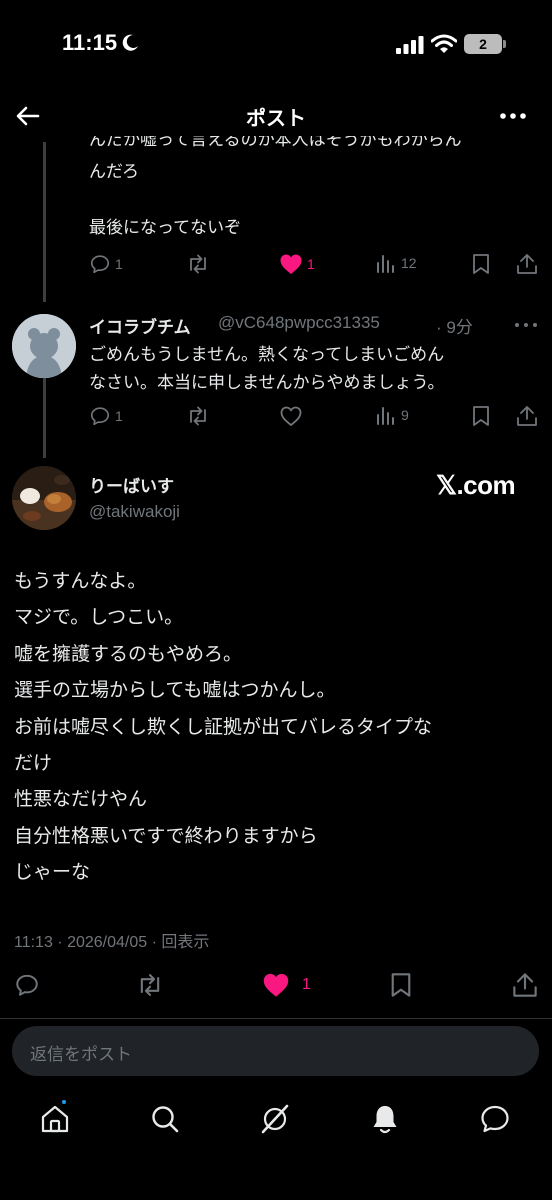 The width and height of the screenshot is (552, 1200). I want to click on page-title: ポスト, so click(276, 118).